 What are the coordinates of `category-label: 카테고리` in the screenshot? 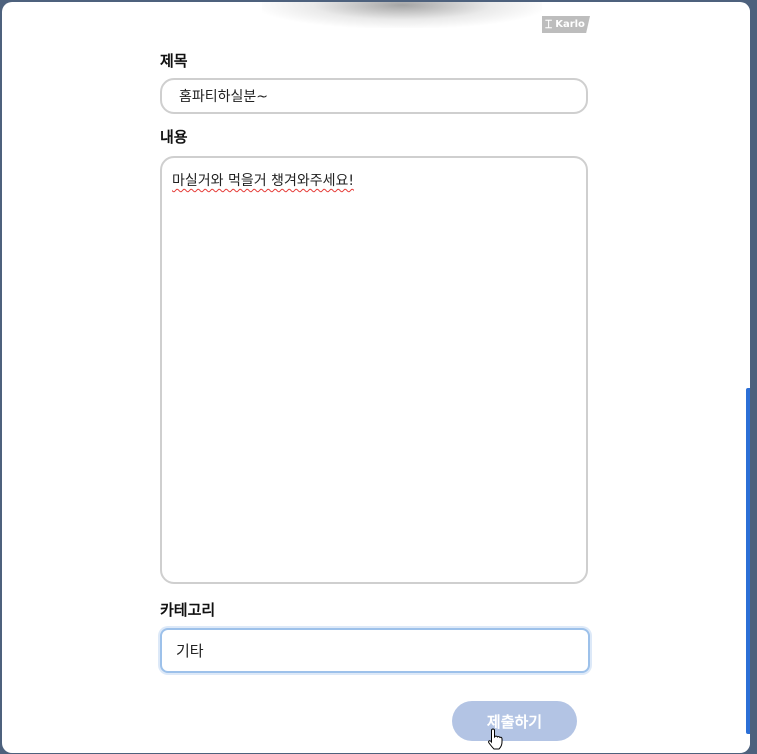 It's located at (188, 610).